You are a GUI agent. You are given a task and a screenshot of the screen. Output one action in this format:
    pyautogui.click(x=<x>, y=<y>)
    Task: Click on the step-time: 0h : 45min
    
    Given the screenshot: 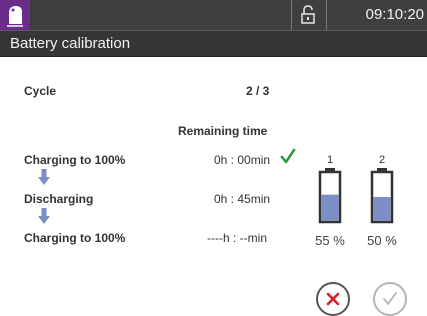 What is the action you would take?
    pyautogui.click(x=242, y=199)
    